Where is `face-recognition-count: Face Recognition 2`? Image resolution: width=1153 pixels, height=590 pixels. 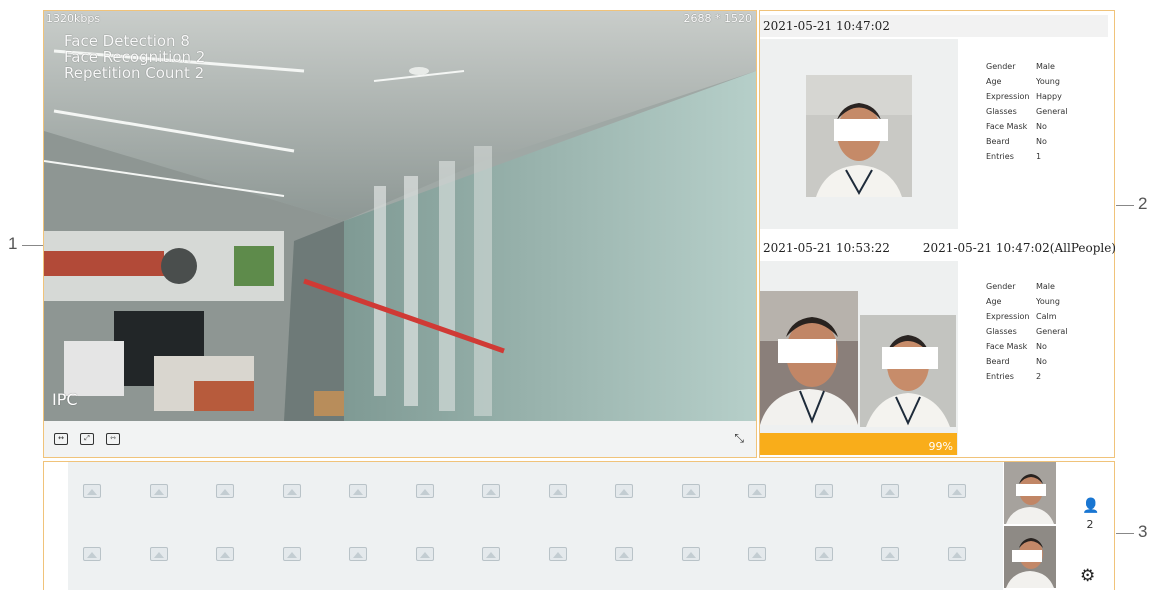
face-recognition-count: Face Recognition 2 is located at coordinates (135, 57).